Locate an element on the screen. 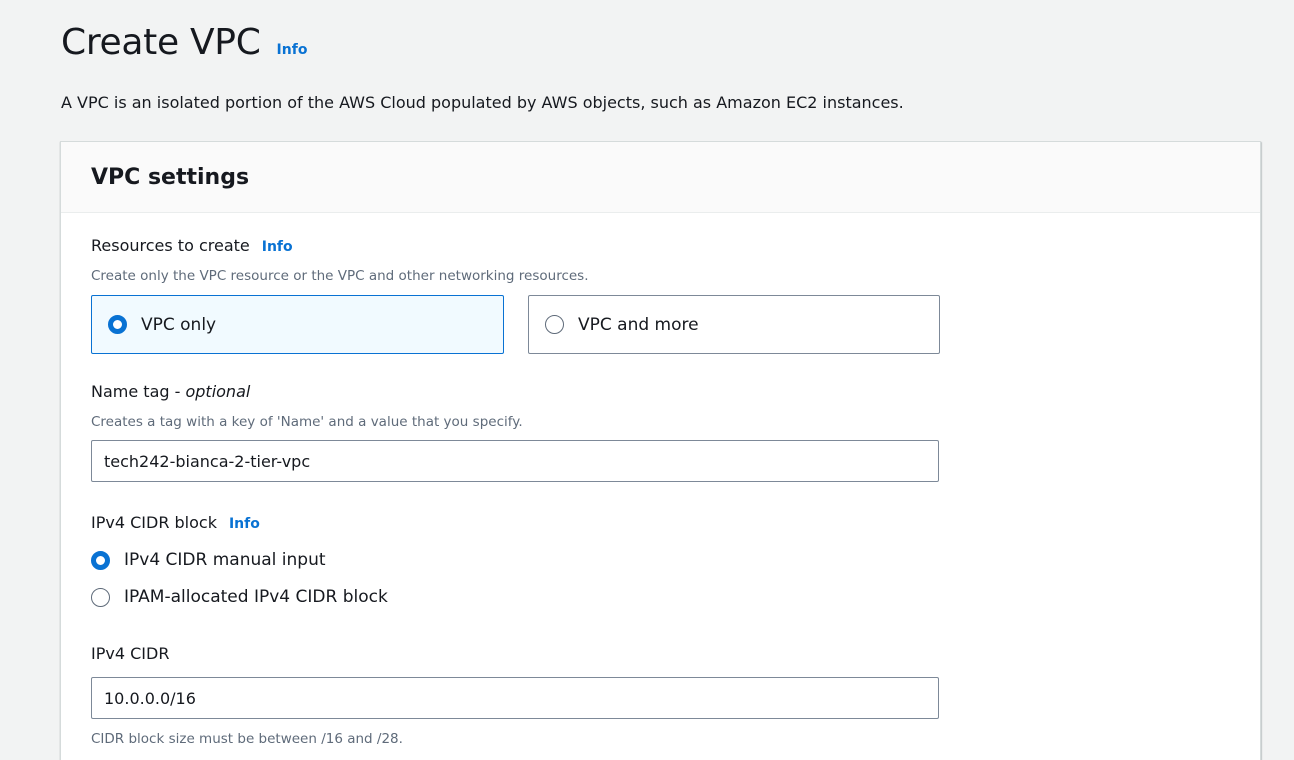  panel-title: VPC settings is located at coordinates (170, 177).